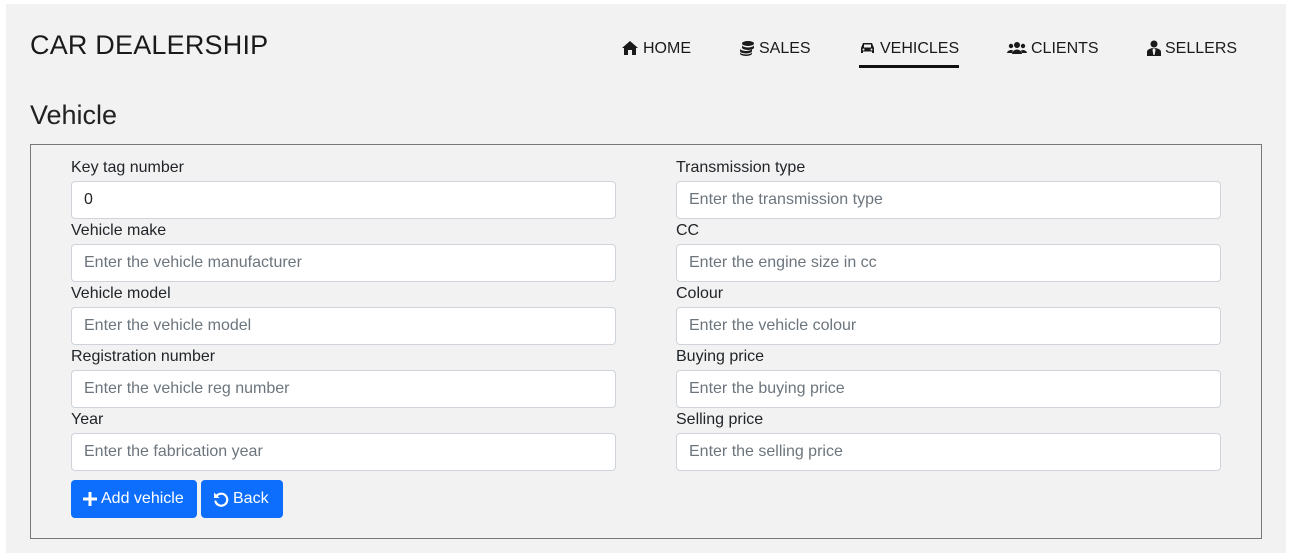 The height and width of the screenshot is (553, 1296). What do you see at coordinates (720, 419) in the screenshot?
I see `selling-price-label: Selling price` at bounding box center [720, 419].